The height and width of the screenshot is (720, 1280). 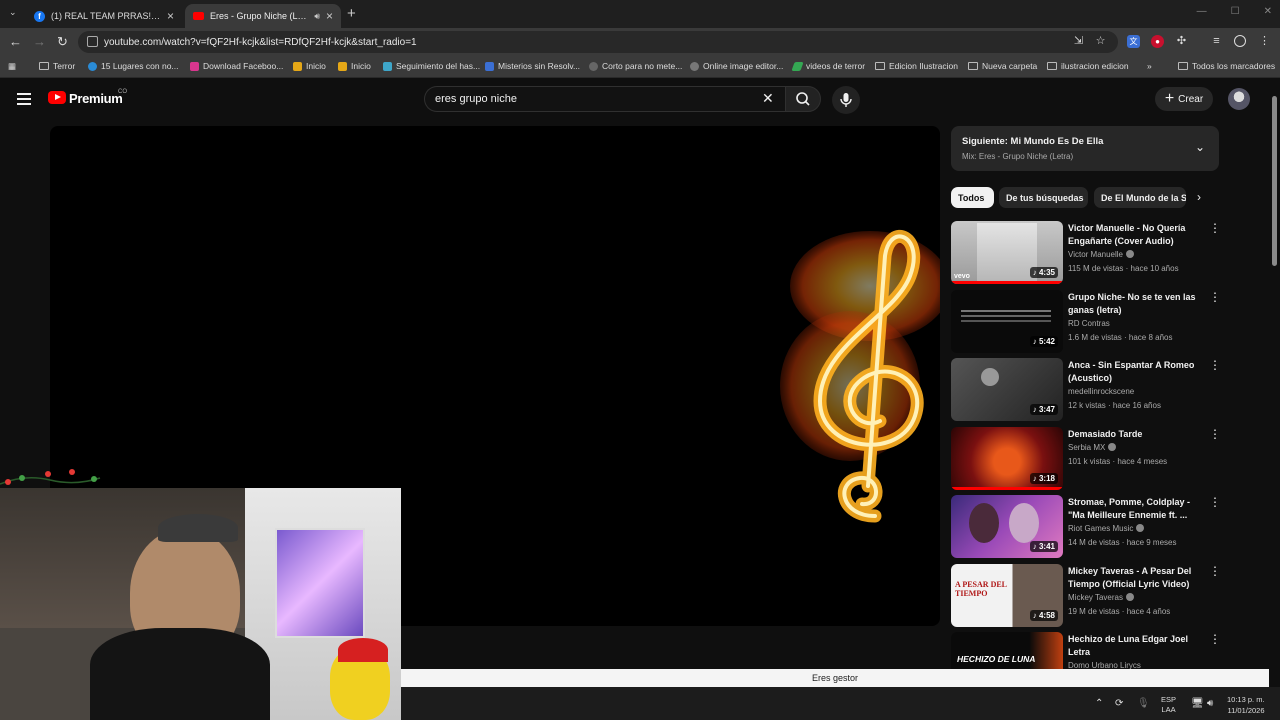 I want to click on reading-list-icon: ≡, so click(x=1216, y=41).